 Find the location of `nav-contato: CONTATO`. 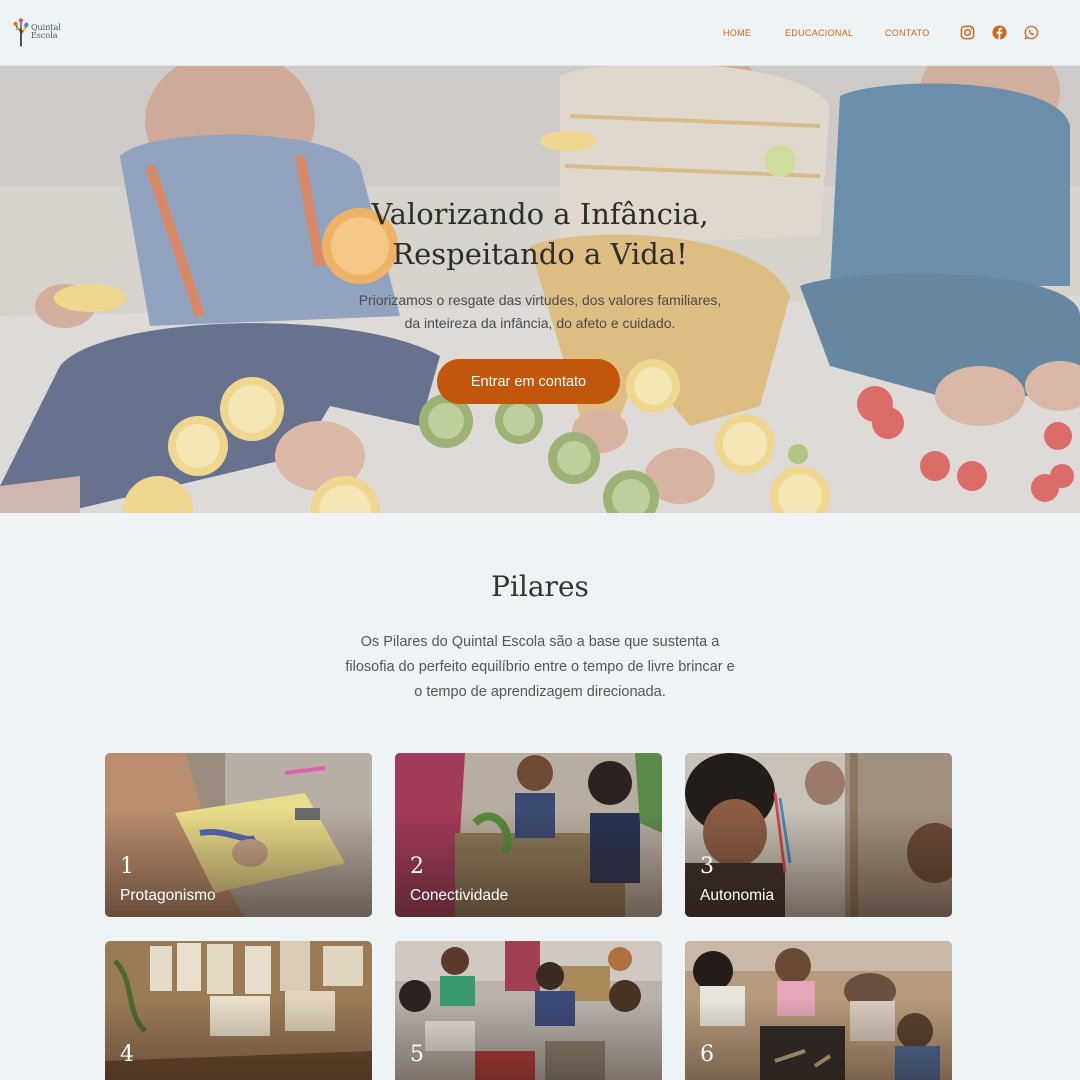

nav-contato: CONTATO is located at coordinates (907, 33).